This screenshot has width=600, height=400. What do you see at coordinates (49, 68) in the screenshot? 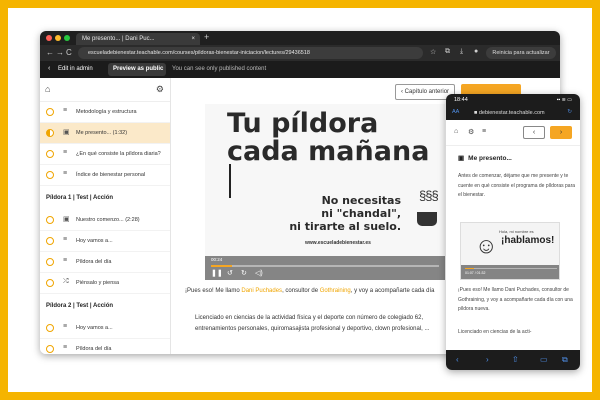
I see `back-arrow-icon: ‹` at bounding box center [49, 68].